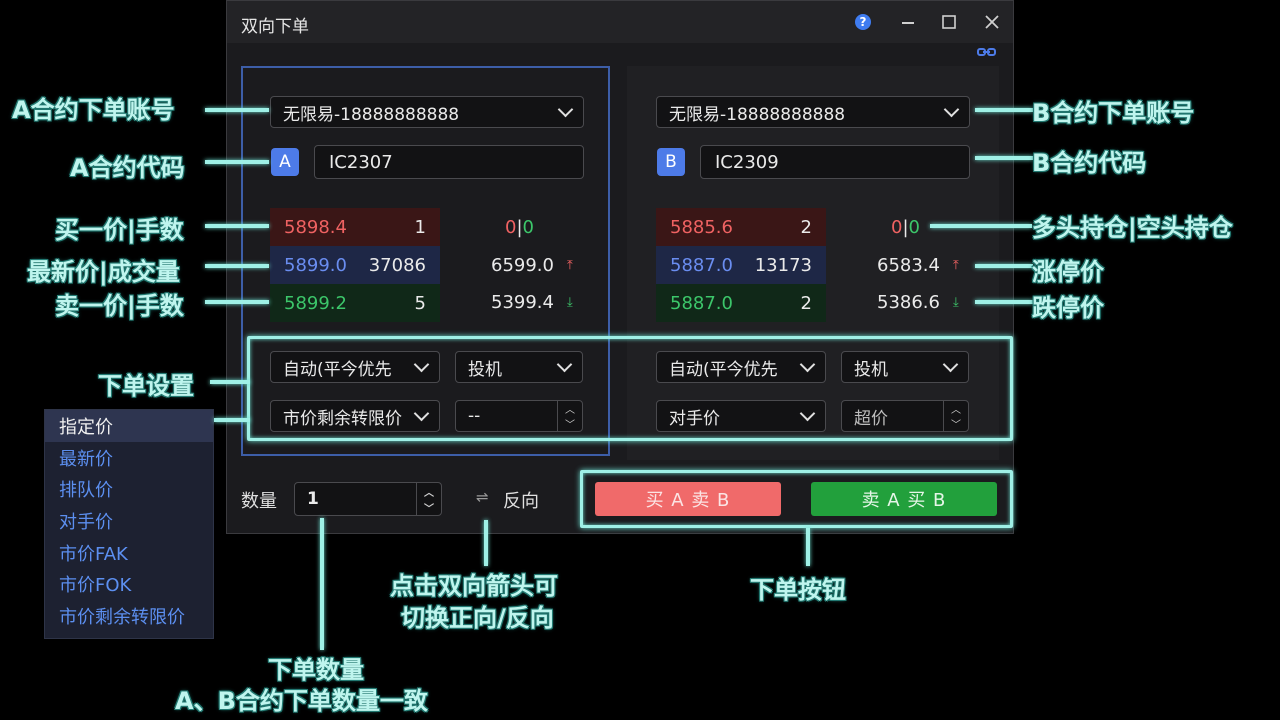 Image resolution: width=1280 pixels, height=720 pixels. Describe the element at coordinates (129, 584) in the screenshot. I see `dropdown-option: 市价FOK` at that location.